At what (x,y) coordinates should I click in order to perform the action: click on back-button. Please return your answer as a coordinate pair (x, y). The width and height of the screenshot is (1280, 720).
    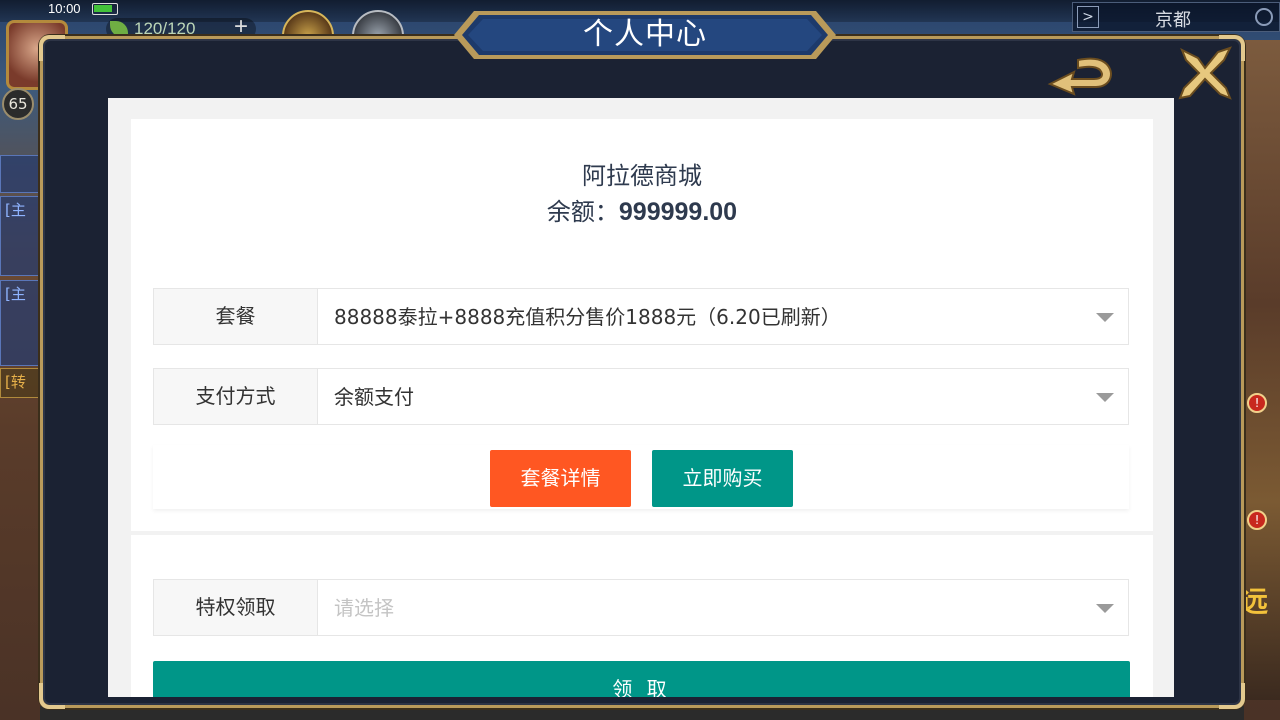
    Looking at the image, I should click on (1082, 74).